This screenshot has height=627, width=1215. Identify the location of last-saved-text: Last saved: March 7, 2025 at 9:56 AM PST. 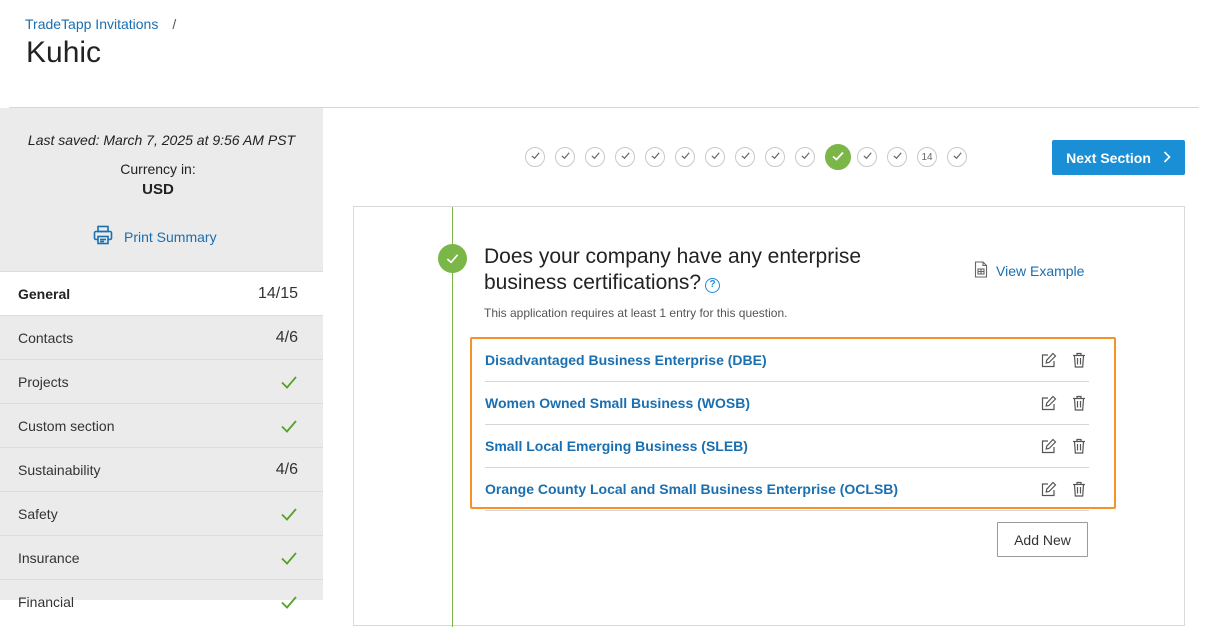
(161, 140).